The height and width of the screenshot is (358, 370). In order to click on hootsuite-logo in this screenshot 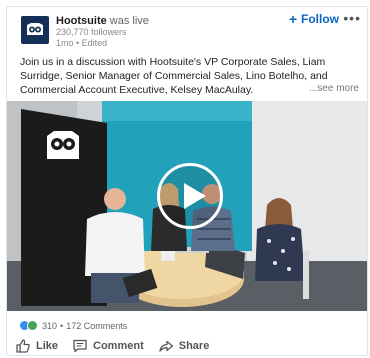, I will do `click(35, 30)`.